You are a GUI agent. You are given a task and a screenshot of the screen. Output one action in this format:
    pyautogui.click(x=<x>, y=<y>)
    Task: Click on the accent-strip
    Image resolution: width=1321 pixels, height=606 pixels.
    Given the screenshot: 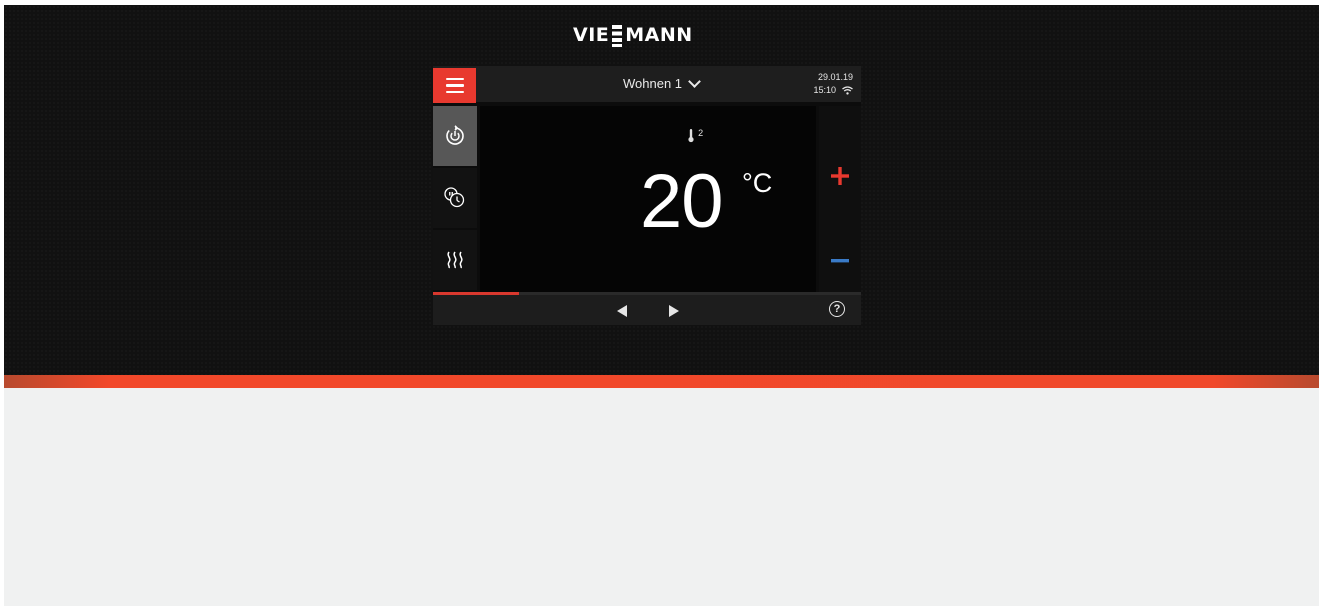 What is the action you would take?
    pyautogui.click(x=661, y=381)
    